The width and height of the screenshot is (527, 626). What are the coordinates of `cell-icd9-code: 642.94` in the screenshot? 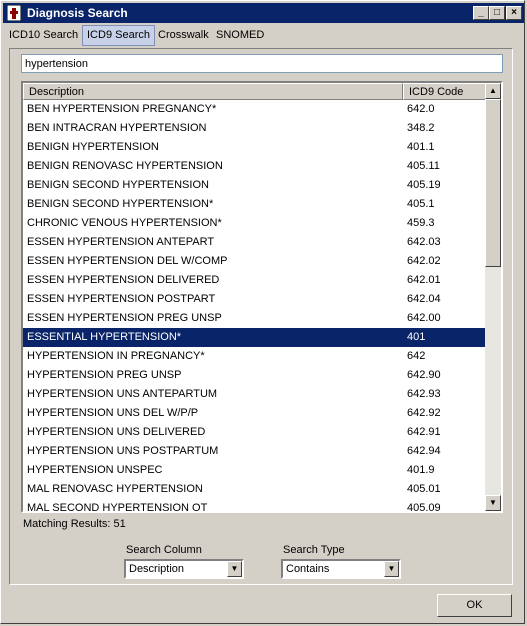 It's located at (424, 451).